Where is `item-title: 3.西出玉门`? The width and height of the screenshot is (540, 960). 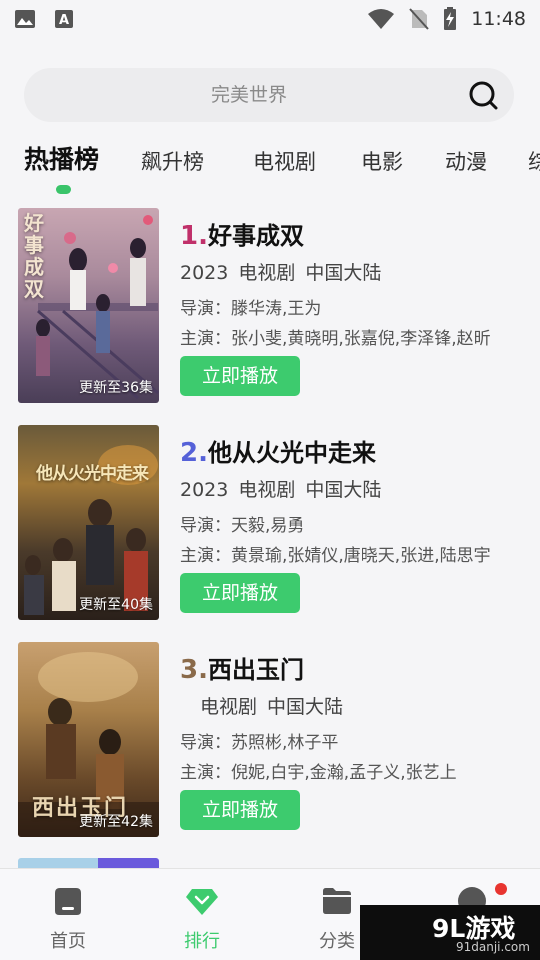 item-title: 3.西出玉门 is located at coordinates (242, 667).